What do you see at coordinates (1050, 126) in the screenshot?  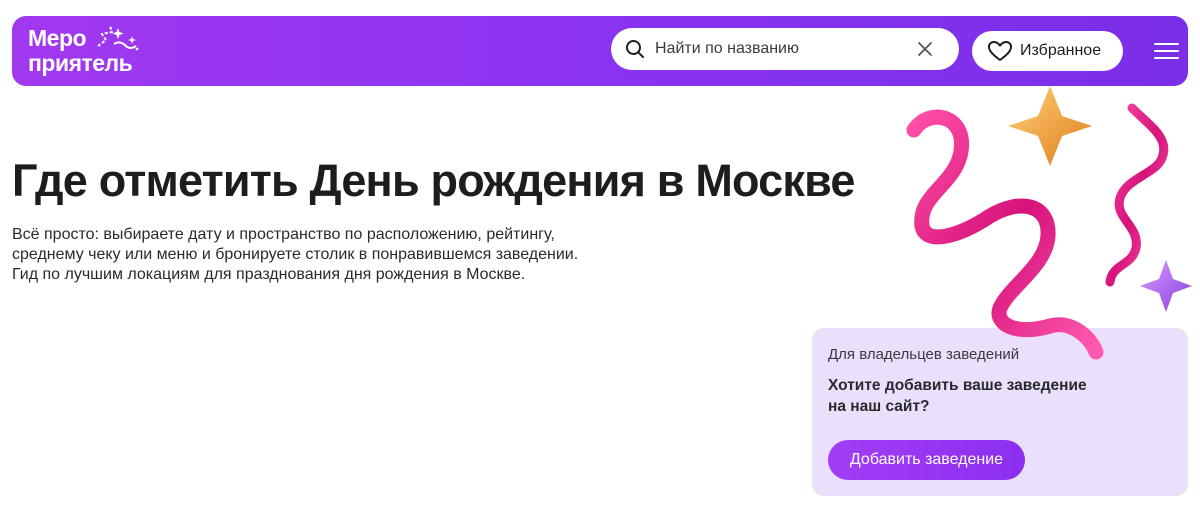 I see `gold-star-icon` at bounding box center [1050, 126].